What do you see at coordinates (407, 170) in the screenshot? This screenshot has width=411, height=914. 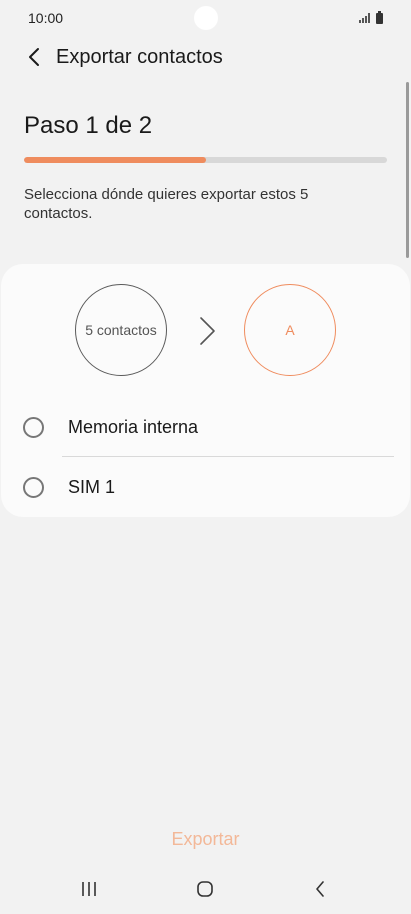 I see `scrollbar` at bounding box center [407, 170].